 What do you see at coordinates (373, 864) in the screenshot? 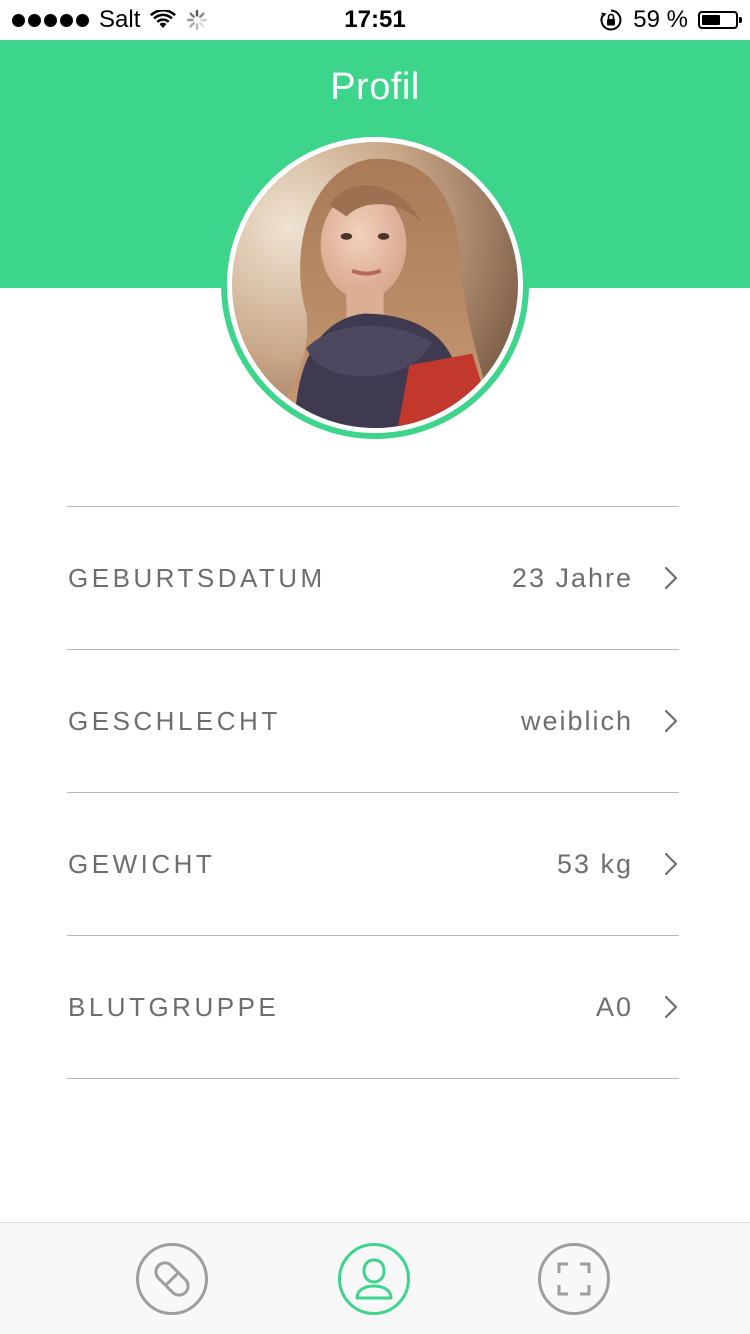
I see `weight-row: GEWICHT 53 kg` at bounding box center [373, 864].